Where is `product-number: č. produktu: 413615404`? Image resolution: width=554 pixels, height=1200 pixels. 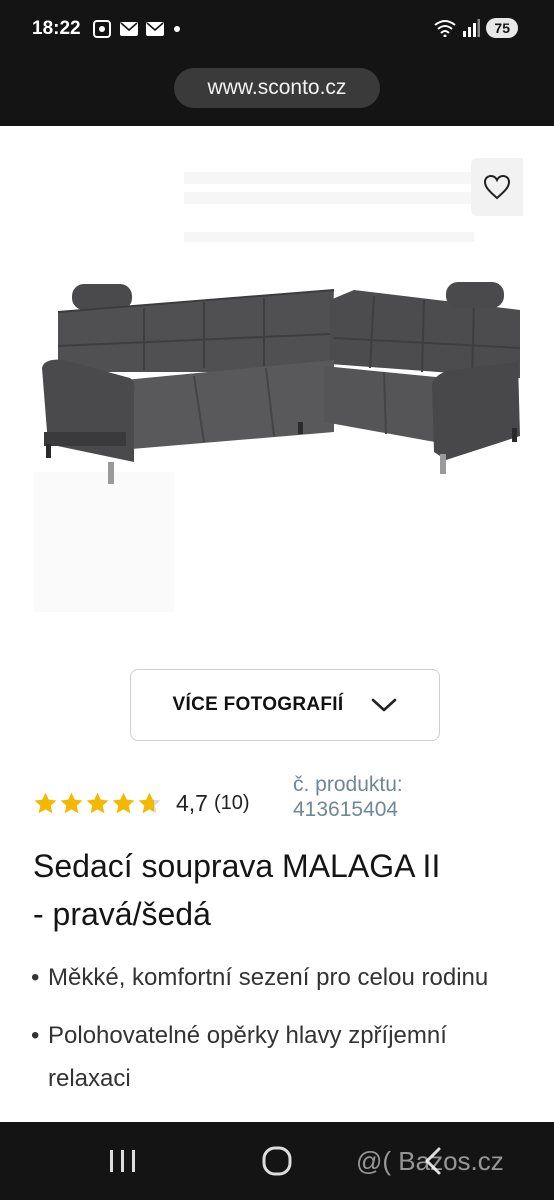 product-number: č. produktu: 413615404 is located at coordinates (348, 797).